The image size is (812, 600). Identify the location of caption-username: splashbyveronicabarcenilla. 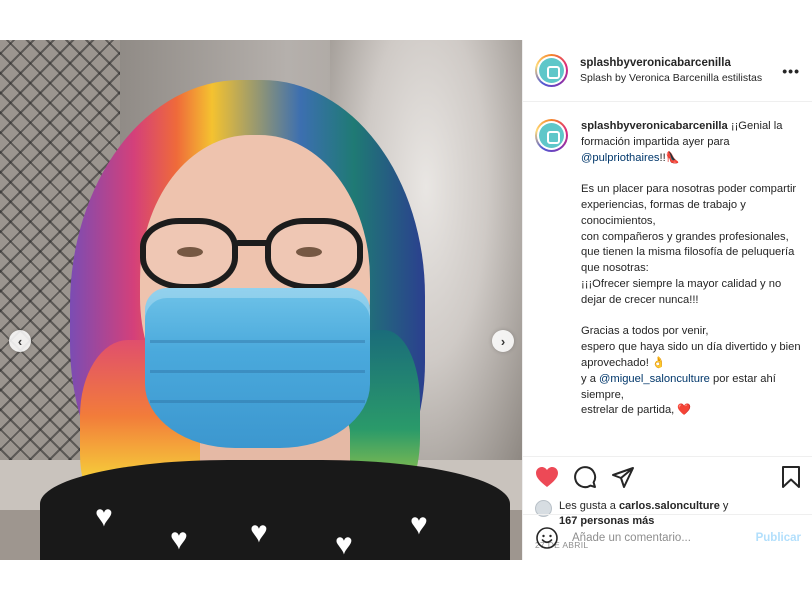
(654, 126).